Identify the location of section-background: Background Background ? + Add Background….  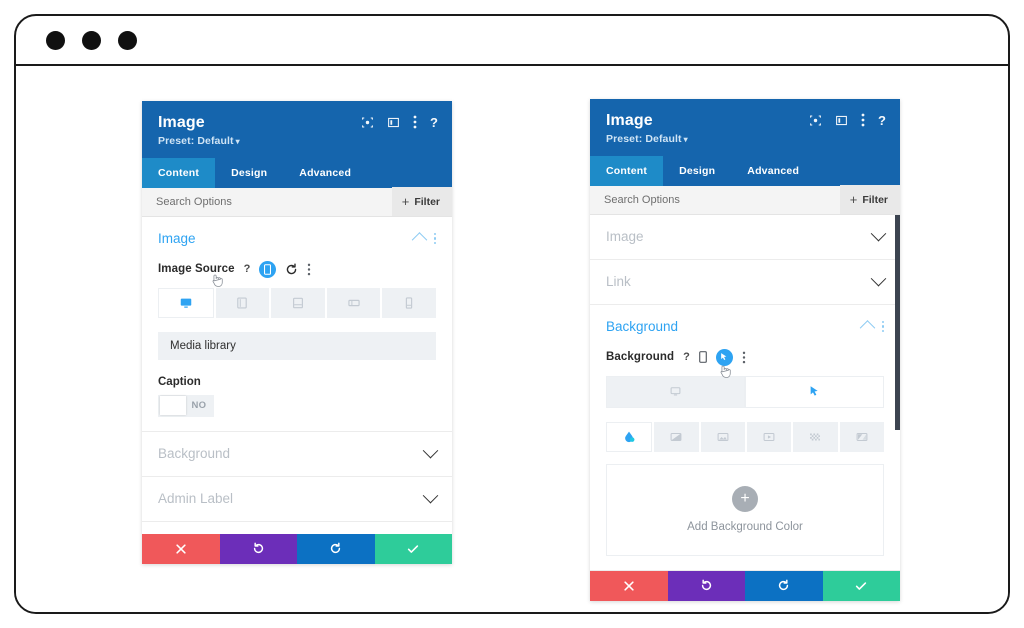
(745, 438).